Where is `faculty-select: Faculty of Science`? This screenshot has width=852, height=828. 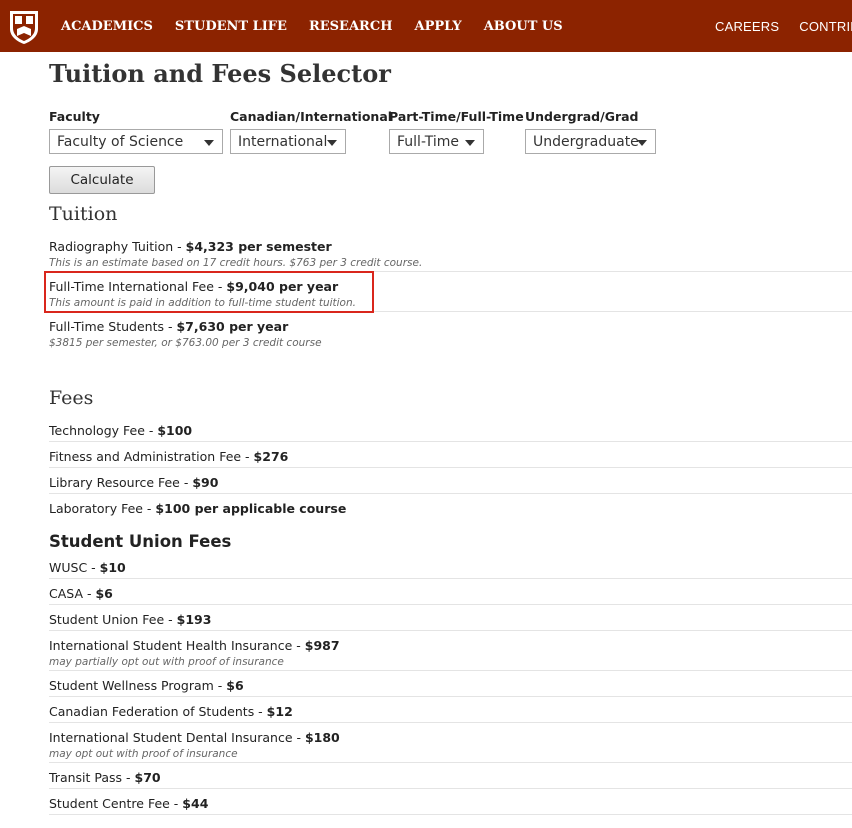
faculty-select: Faculty of Science is located at coordinates (136, 141).